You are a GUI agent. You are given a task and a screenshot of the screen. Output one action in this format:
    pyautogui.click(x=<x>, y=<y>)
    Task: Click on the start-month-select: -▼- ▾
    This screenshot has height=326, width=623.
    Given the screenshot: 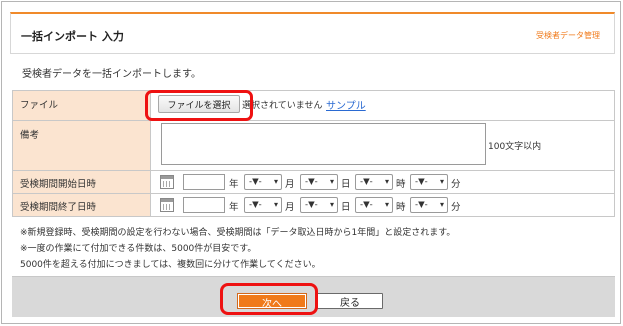 What is the action you would take?
    pyautogui.click(x=263, y=182)
    